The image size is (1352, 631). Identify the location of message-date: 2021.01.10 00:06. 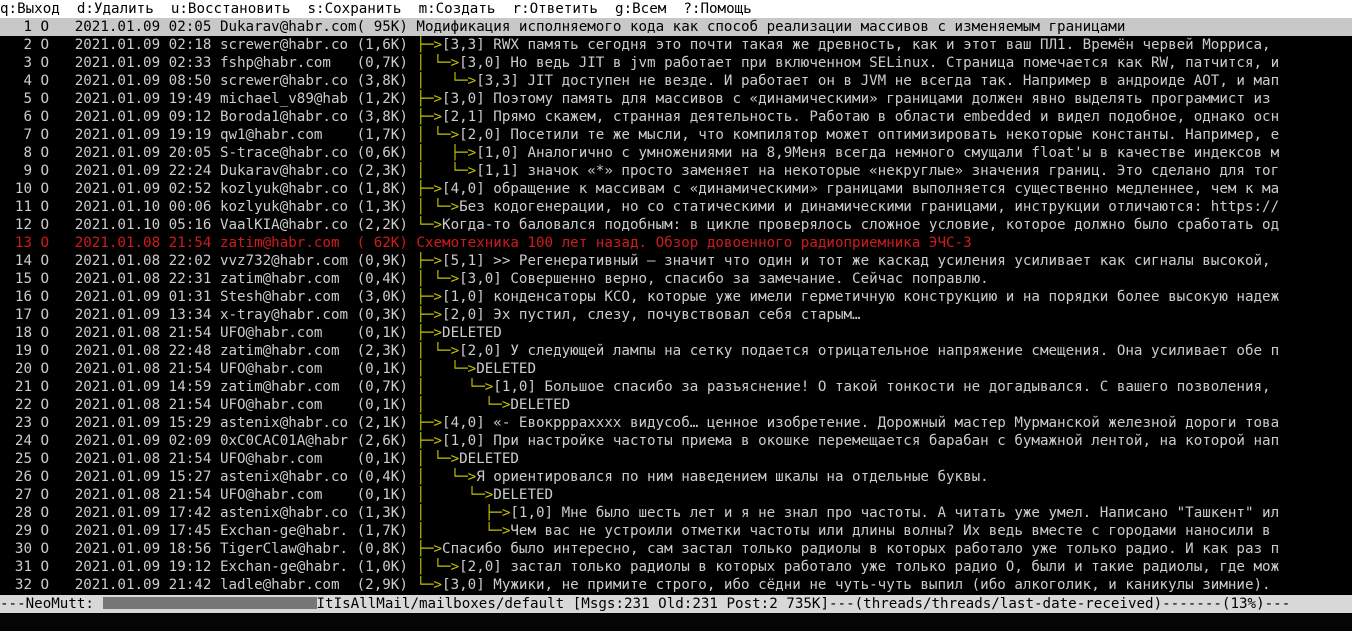
(147, 207).